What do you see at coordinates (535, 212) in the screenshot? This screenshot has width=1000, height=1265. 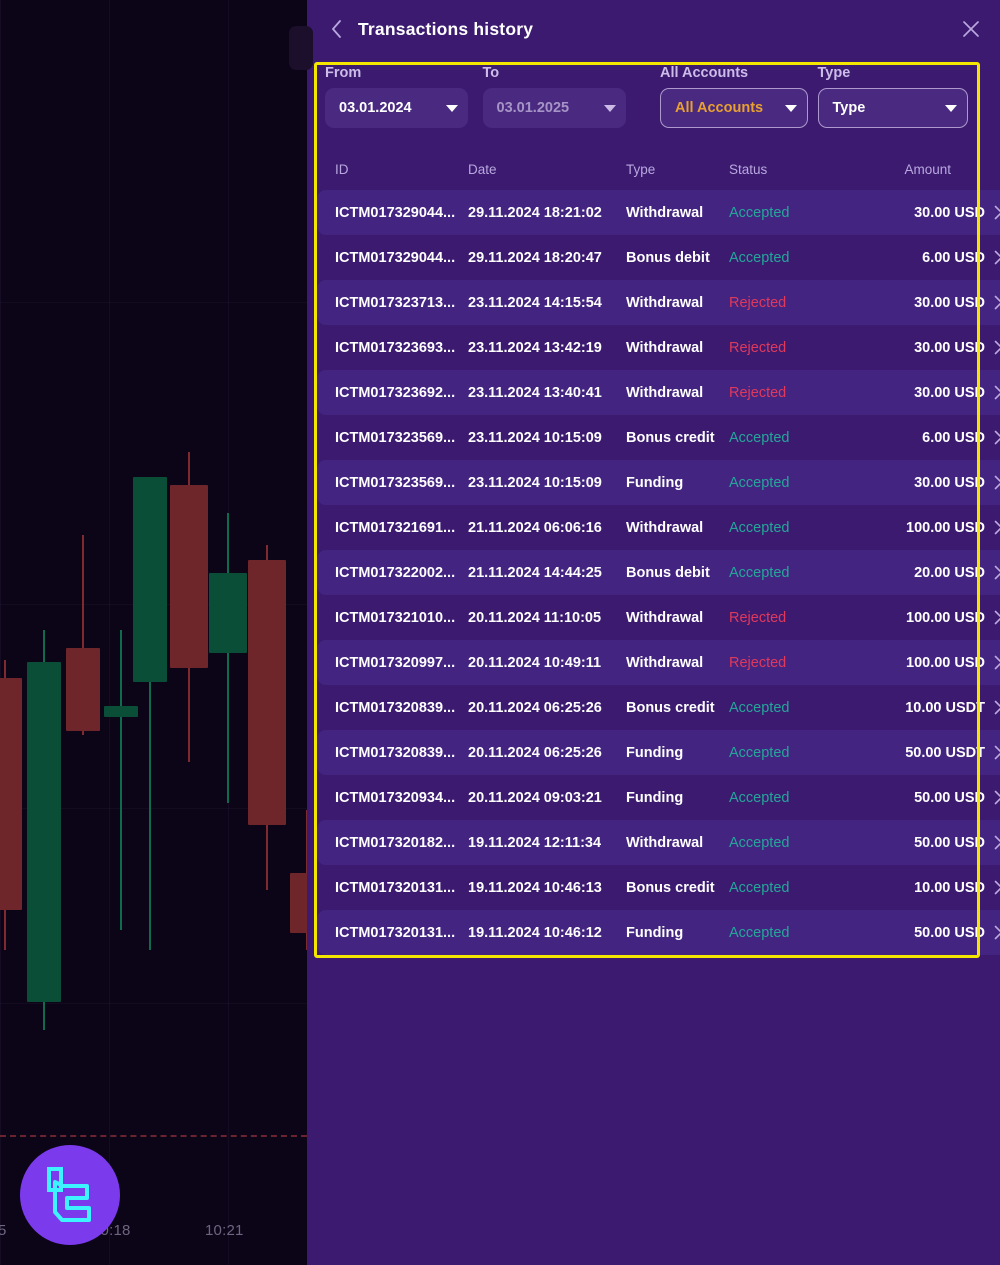 I see `cell-date: 29.11.2024 18:21:02` at bounding box center [535, 212].